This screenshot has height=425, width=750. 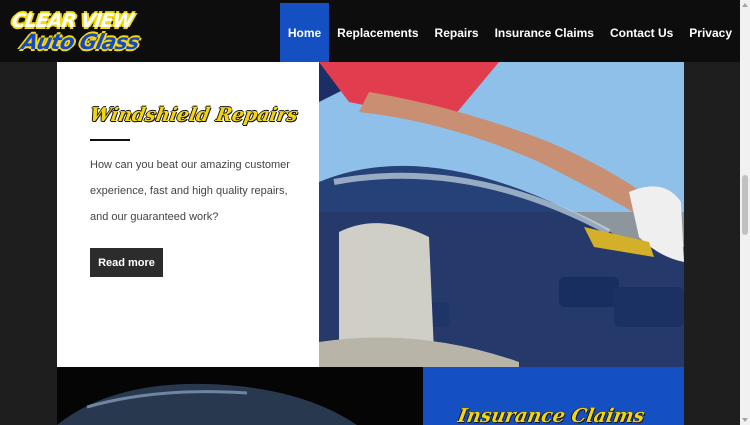 I want to click on vertical-scrollbar, so click(x=745, y=212).